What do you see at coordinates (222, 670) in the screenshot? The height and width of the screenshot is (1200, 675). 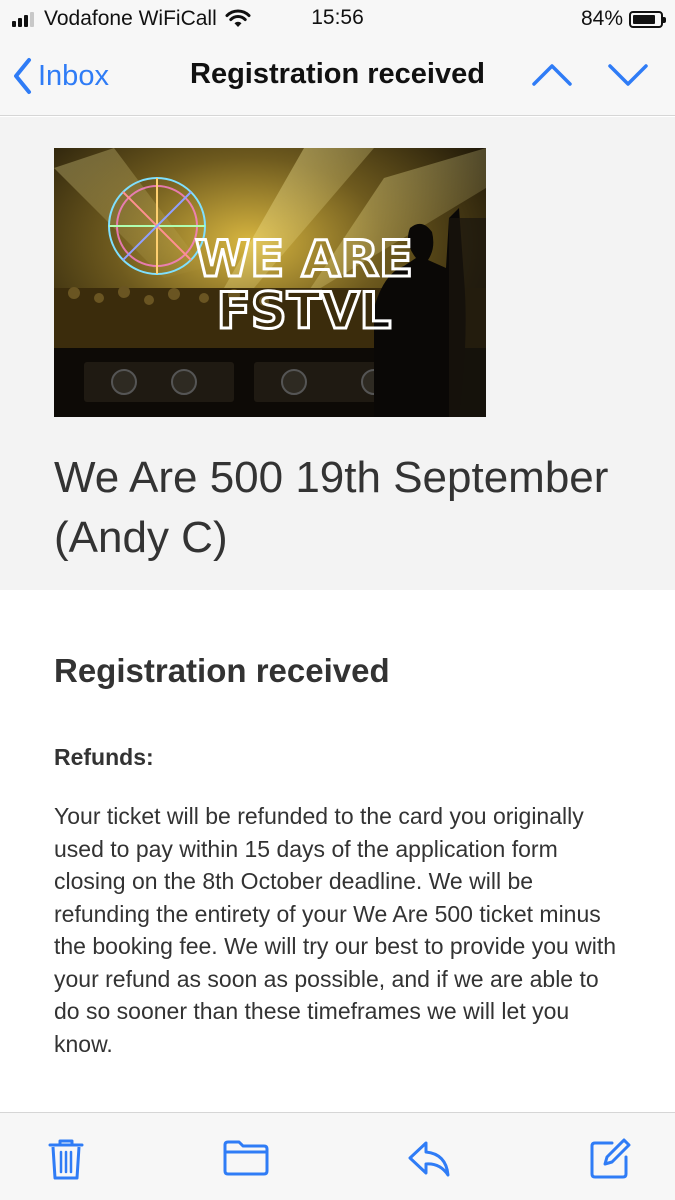 I see `email-heading: Registration received` at bounding box center [222, 670].